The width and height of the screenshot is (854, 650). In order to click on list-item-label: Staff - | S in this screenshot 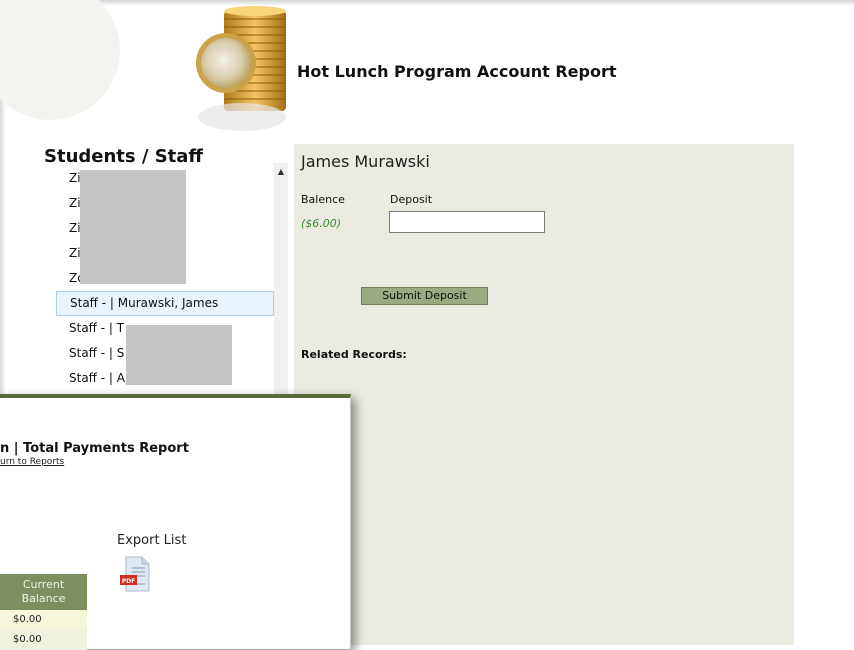, I will do `click(97, 353)`.